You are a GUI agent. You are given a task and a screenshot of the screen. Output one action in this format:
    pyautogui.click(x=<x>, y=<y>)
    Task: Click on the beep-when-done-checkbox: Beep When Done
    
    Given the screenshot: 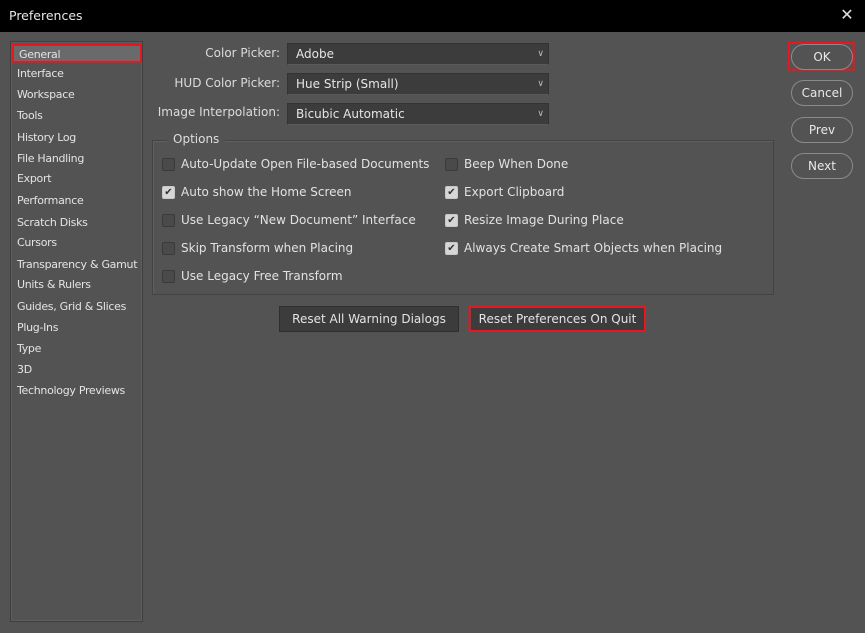 What is the action you would take?
    pyautogui.click(x=506, y=164)
    